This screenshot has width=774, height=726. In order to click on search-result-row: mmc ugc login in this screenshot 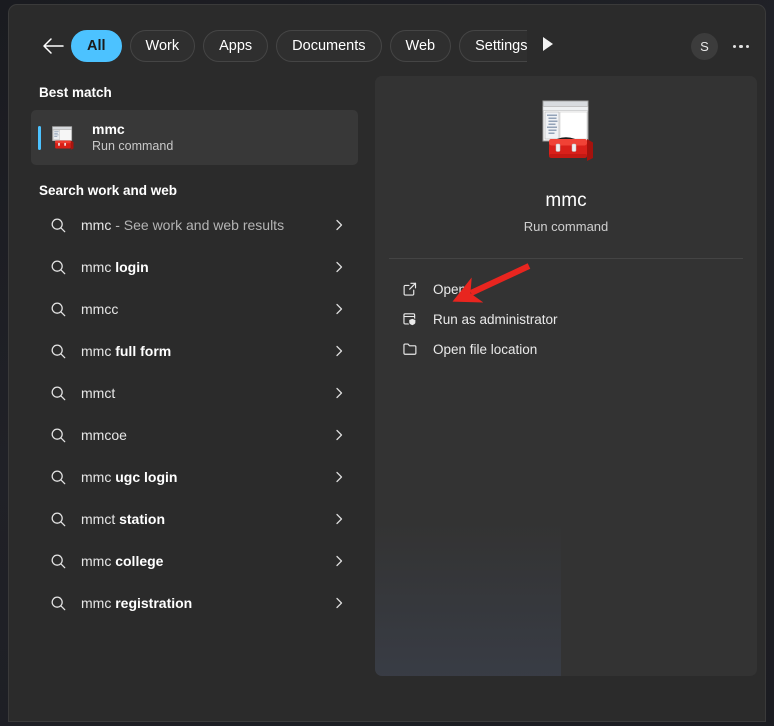, I will do `click(194, 477)`.